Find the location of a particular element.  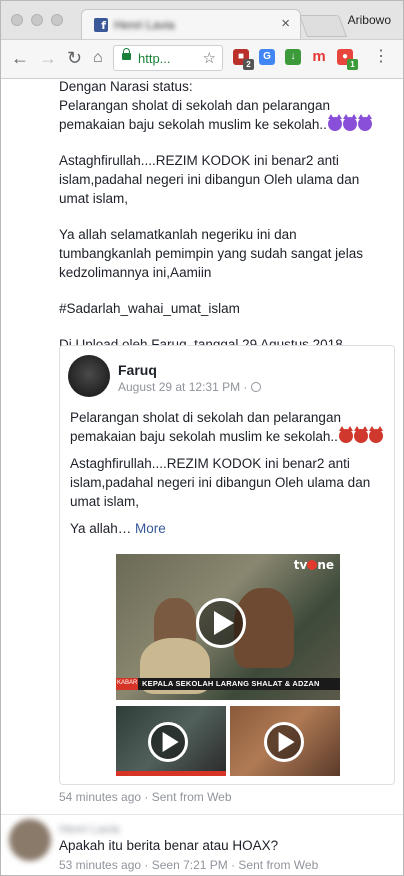

bookmark-star-icon: ☆ is located at coordinates (209, 58).